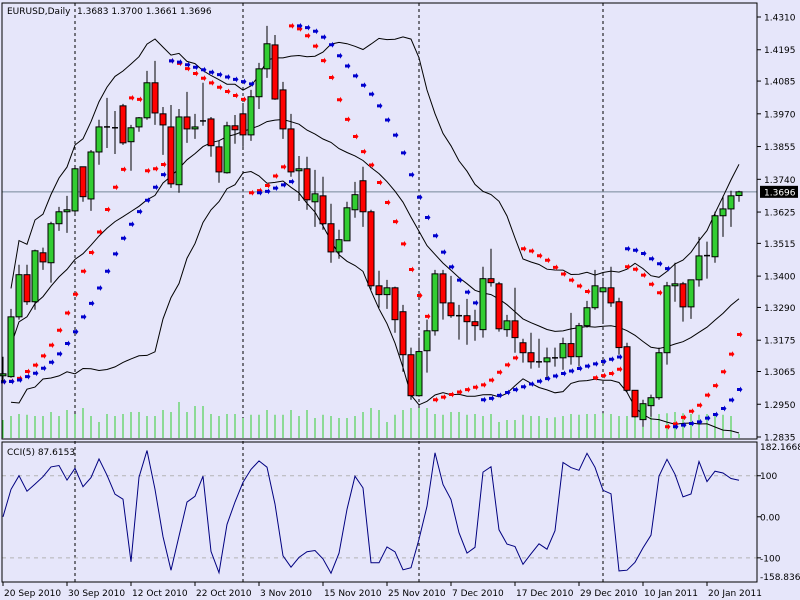 The width and height of the screenshot is (800, 600). Describe the element at coordinates (780, 406) in the screenshot. I see `price-tick-label: 1.2950` at that location.